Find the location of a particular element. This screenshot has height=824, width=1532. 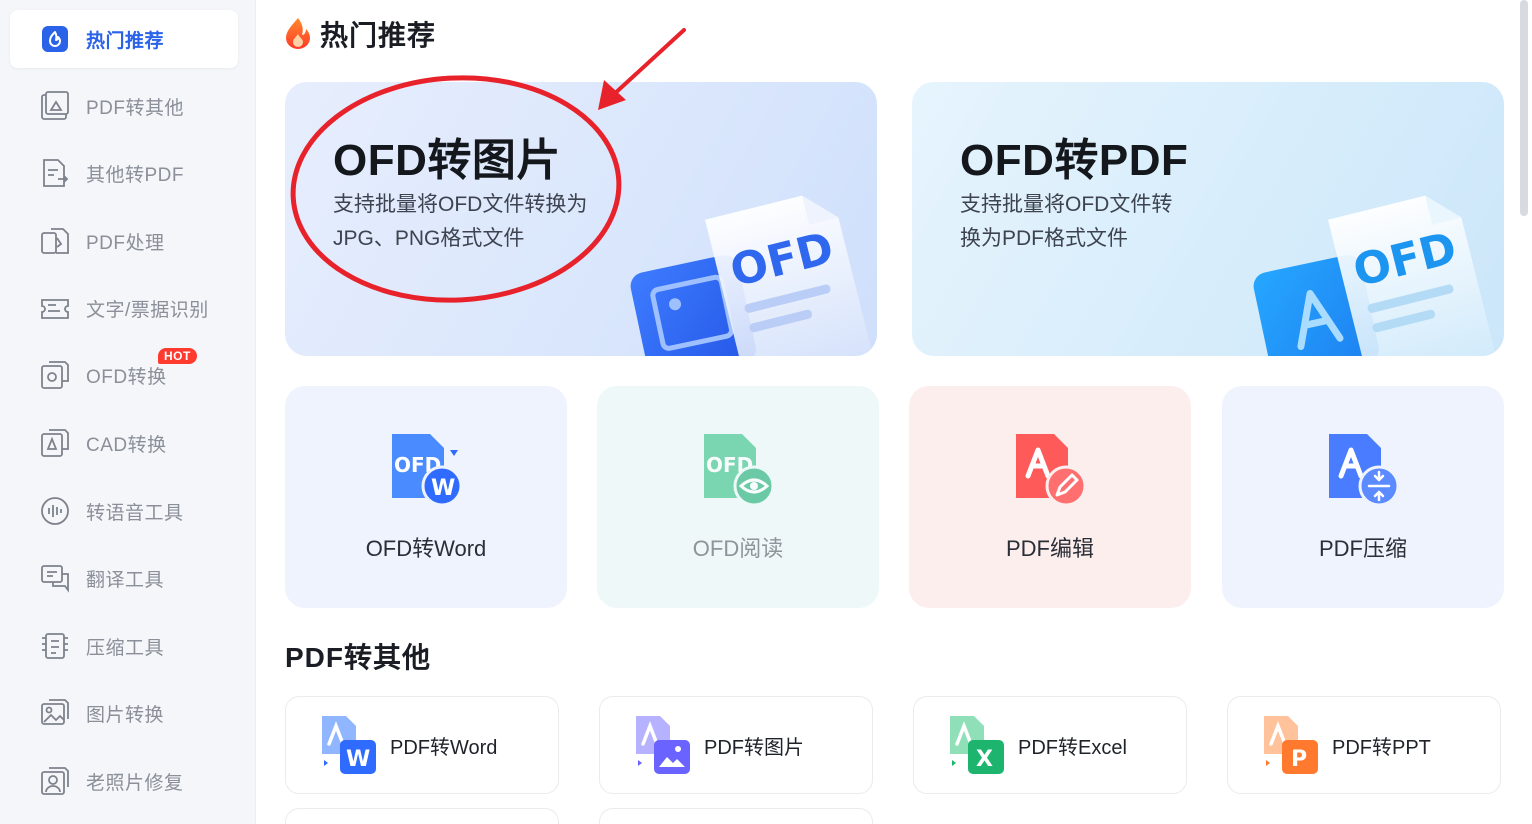

pdf-to-ppt-card: P PDF转PPT is located at coordinates (1364, 745).